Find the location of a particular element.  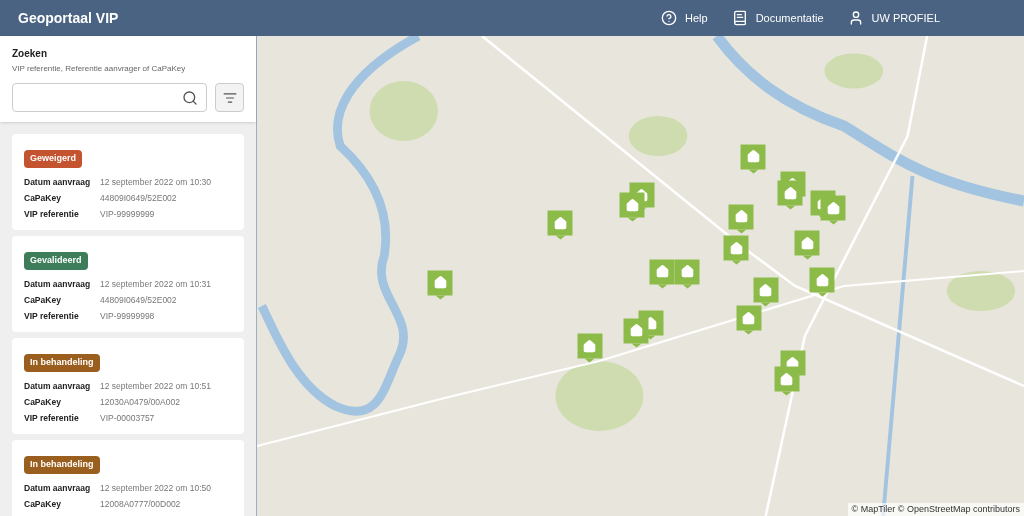

request-card: In behandeling Datum aanvraag 12 september 2022 om 10:51 CaPaKey 12030A0479/00A002 VIP referentie VIP-00003757 is located at coordinates (128, 386).